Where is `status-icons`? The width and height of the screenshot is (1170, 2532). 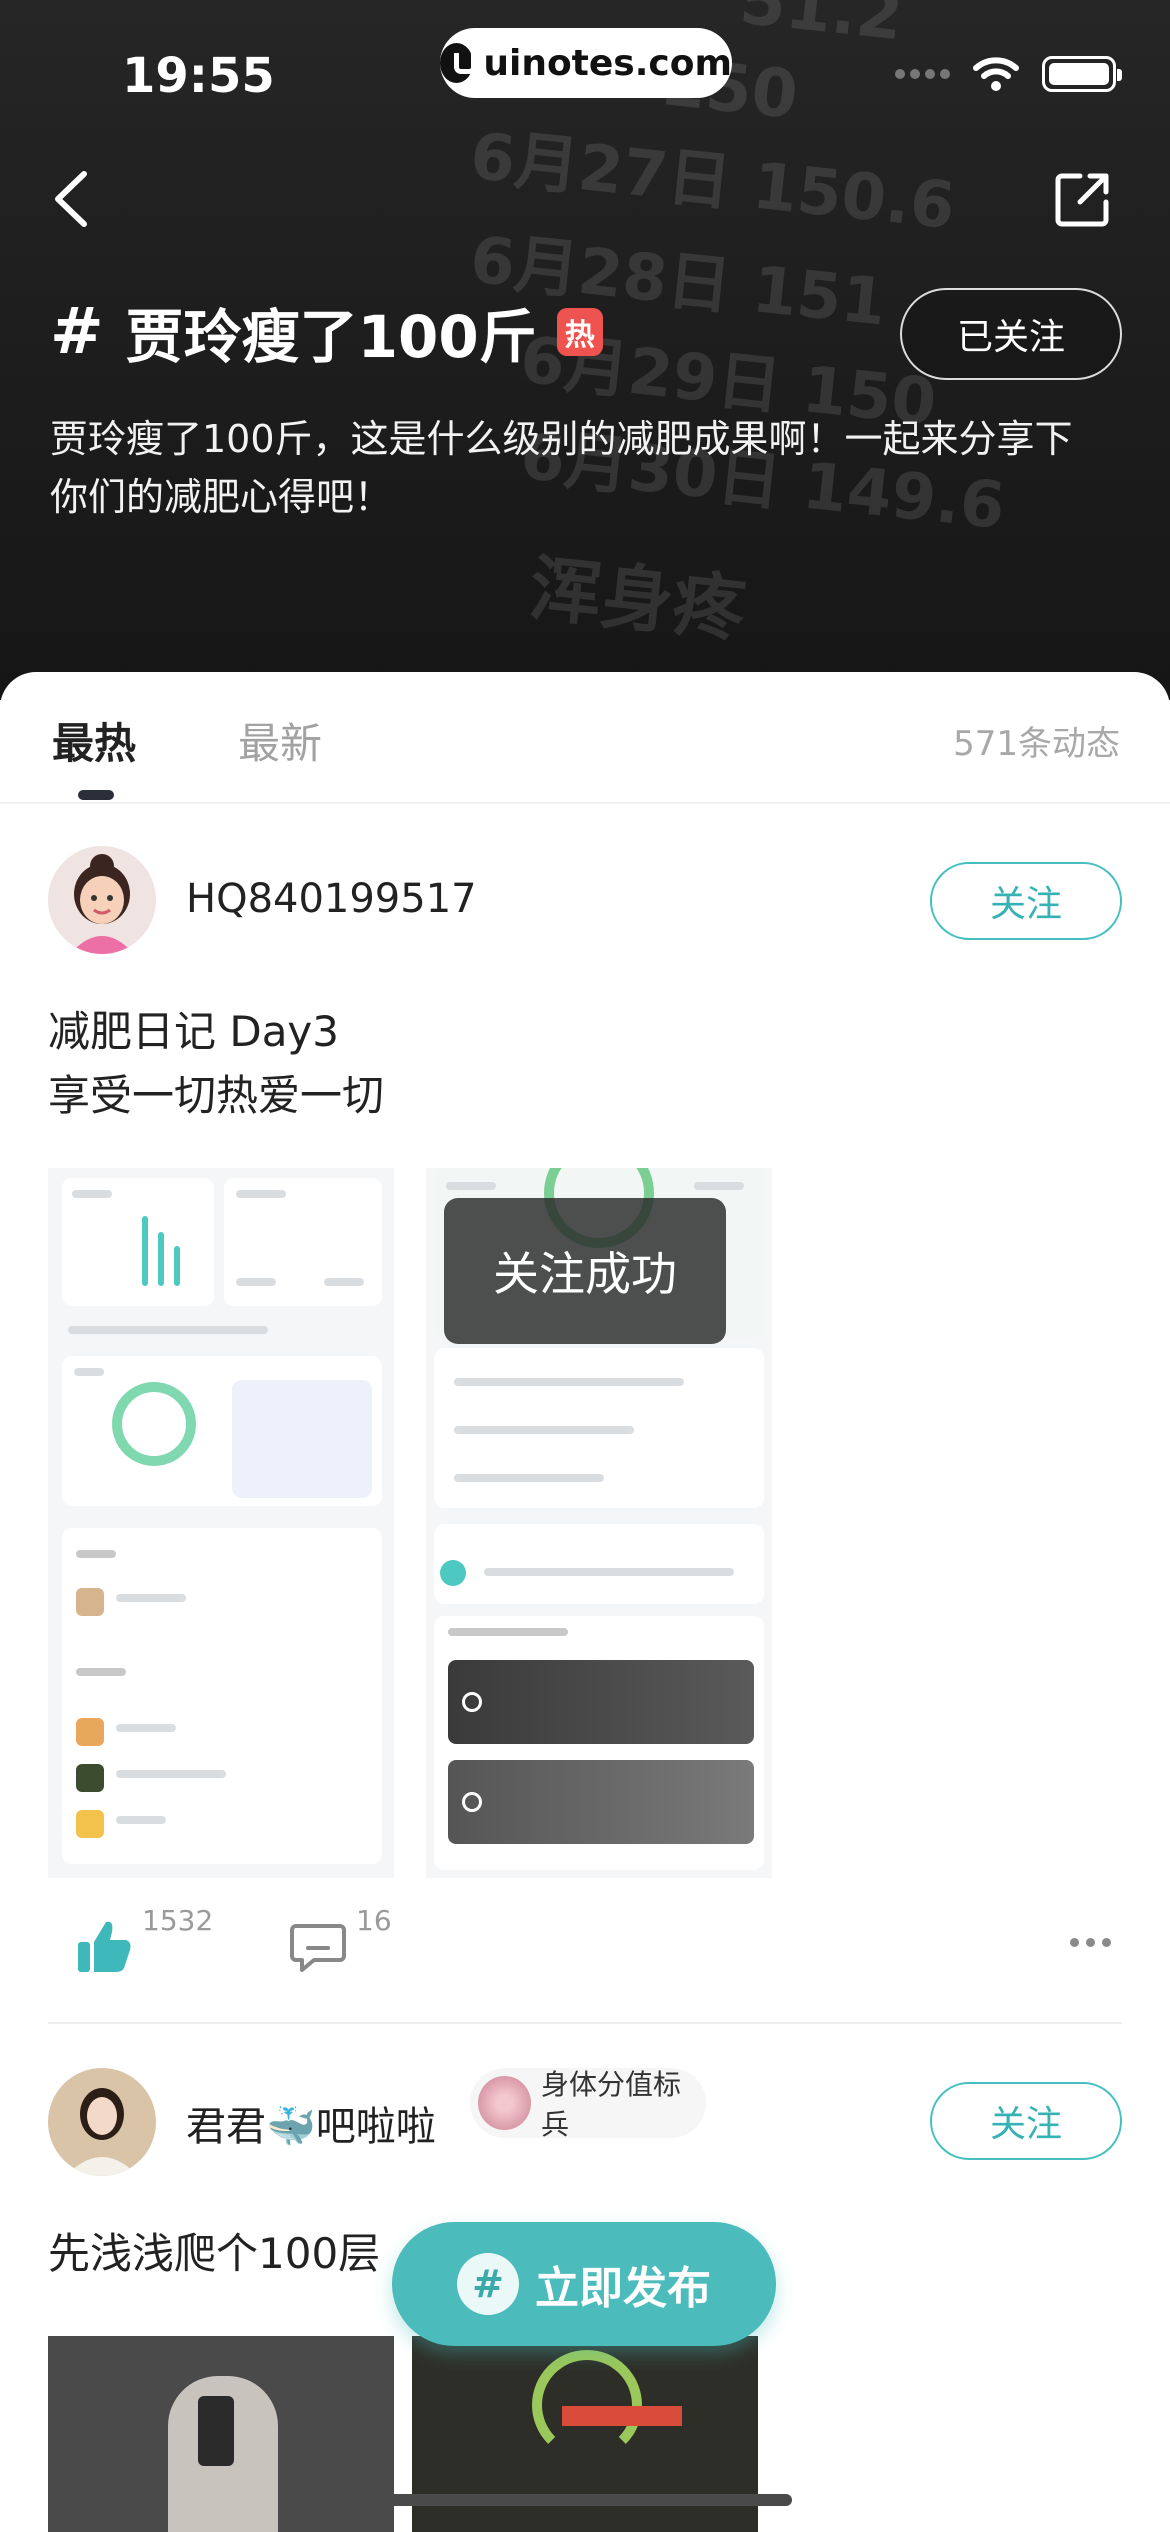 status-icons is located at coordinates (1008, 74).